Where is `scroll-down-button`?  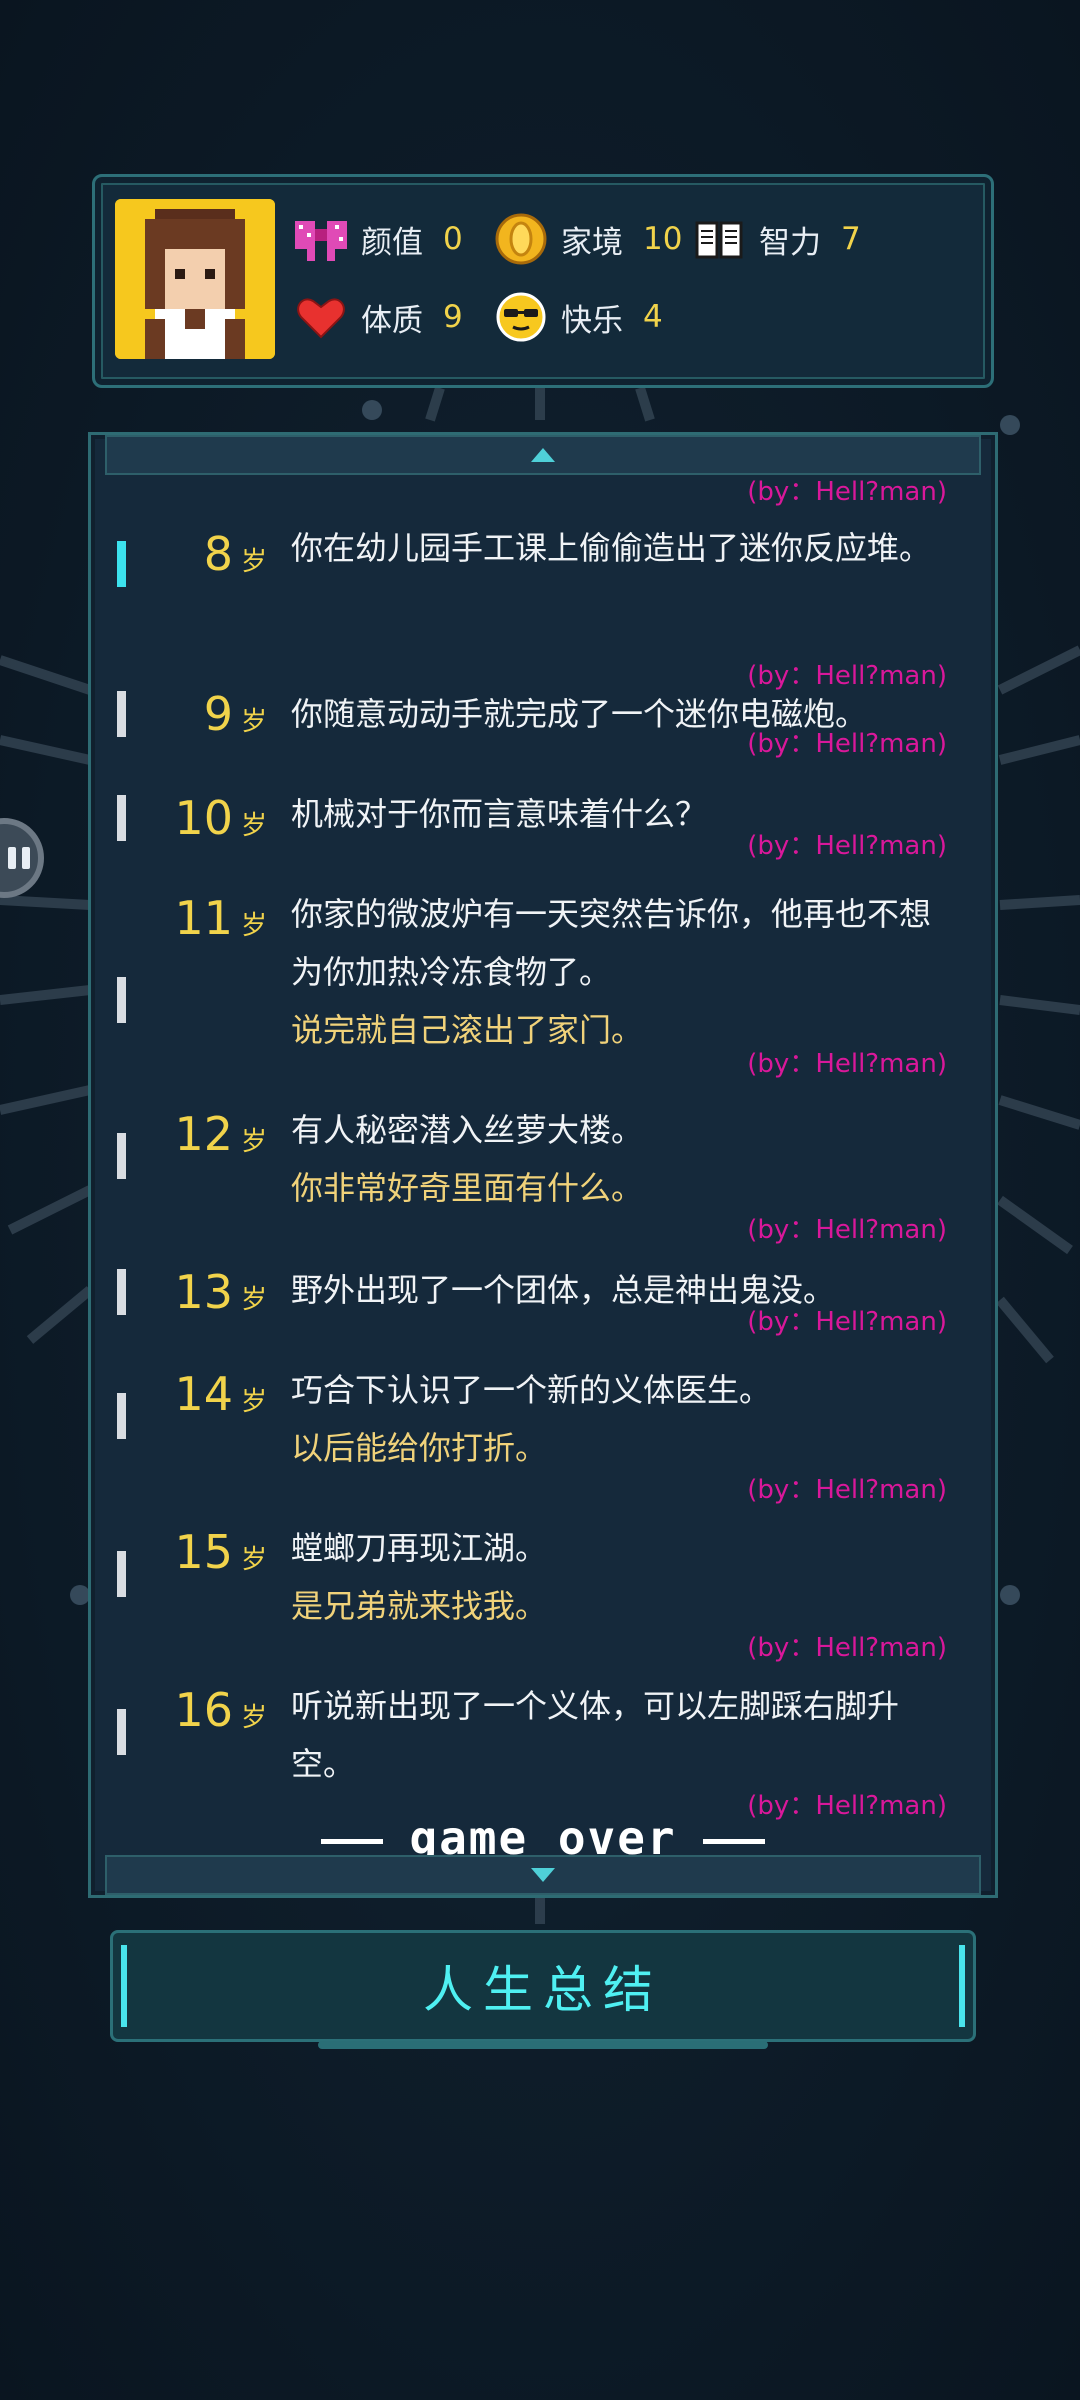
scroll-down-button is located at coordinates (543, 1875).